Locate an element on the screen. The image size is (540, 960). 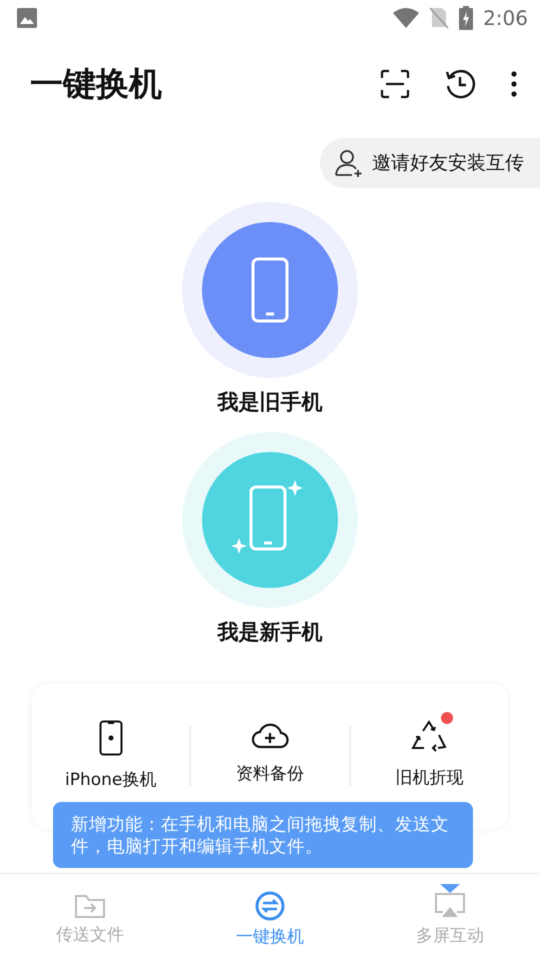
image-icon is located at coordinates (27, 18).